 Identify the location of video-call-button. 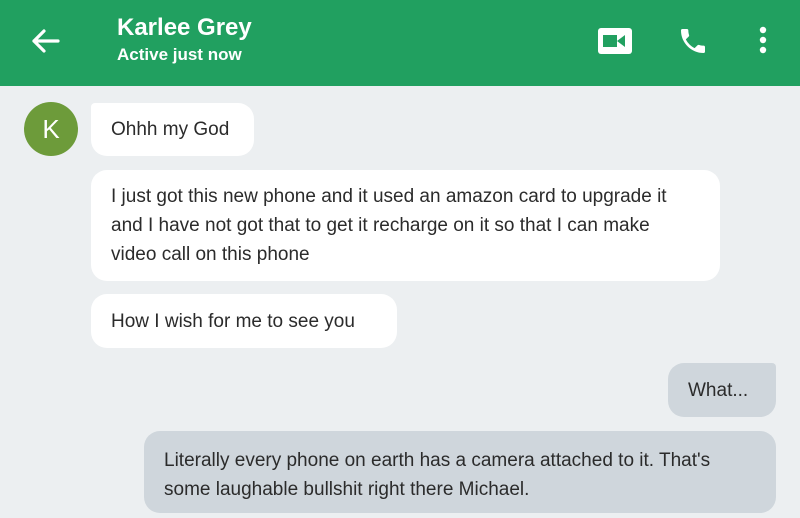
(615, 41).